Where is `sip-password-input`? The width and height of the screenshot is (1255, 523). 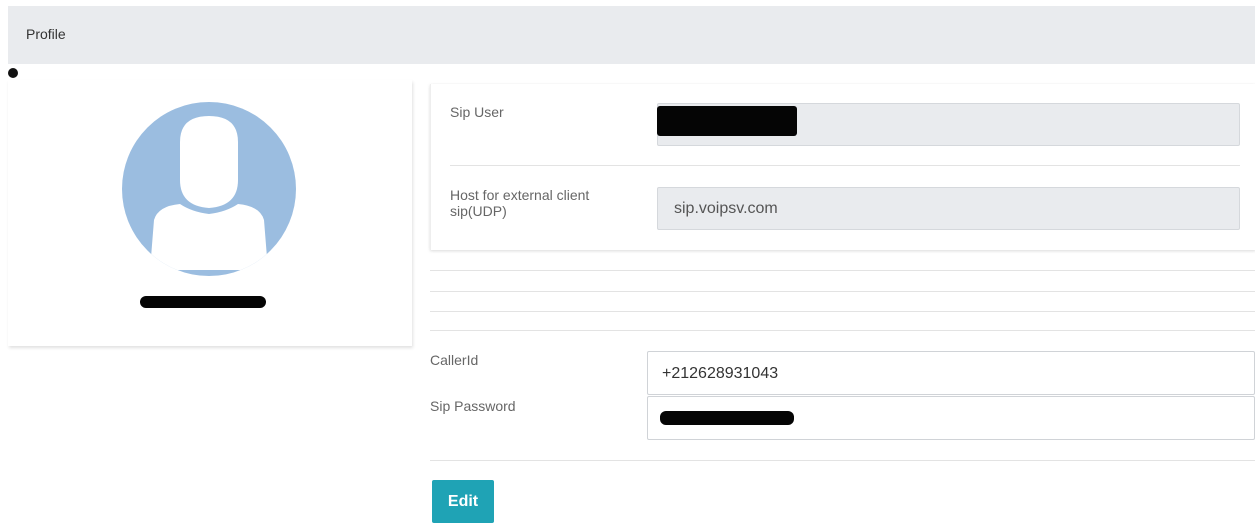 sip-password-input is located at coordinates (951, 418).